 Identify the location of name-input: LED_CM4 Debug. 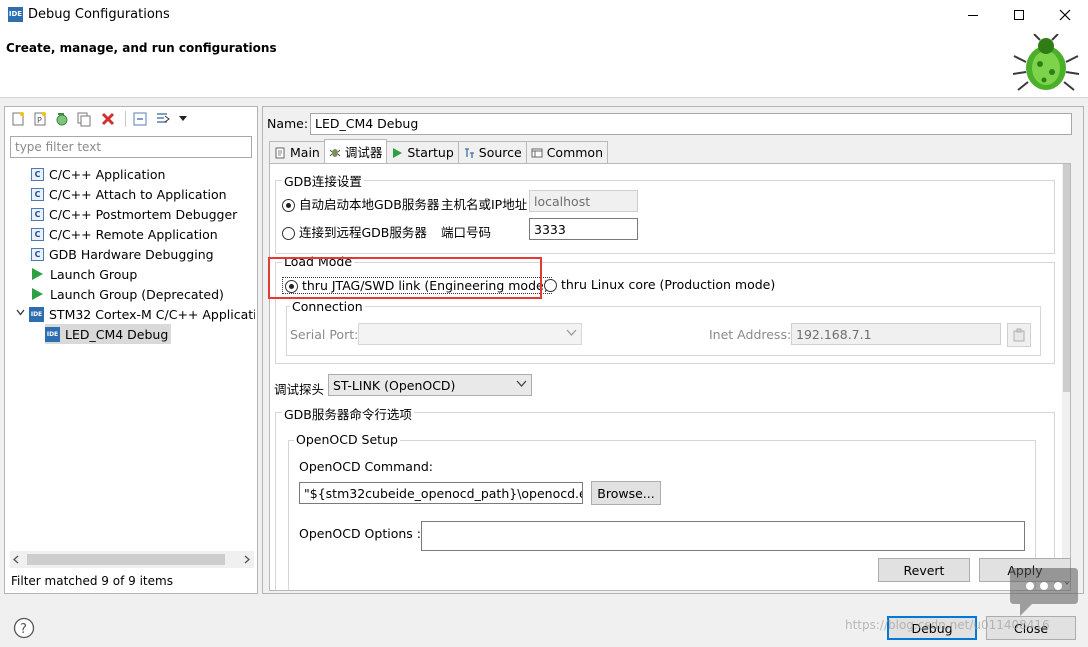
(691, 124).